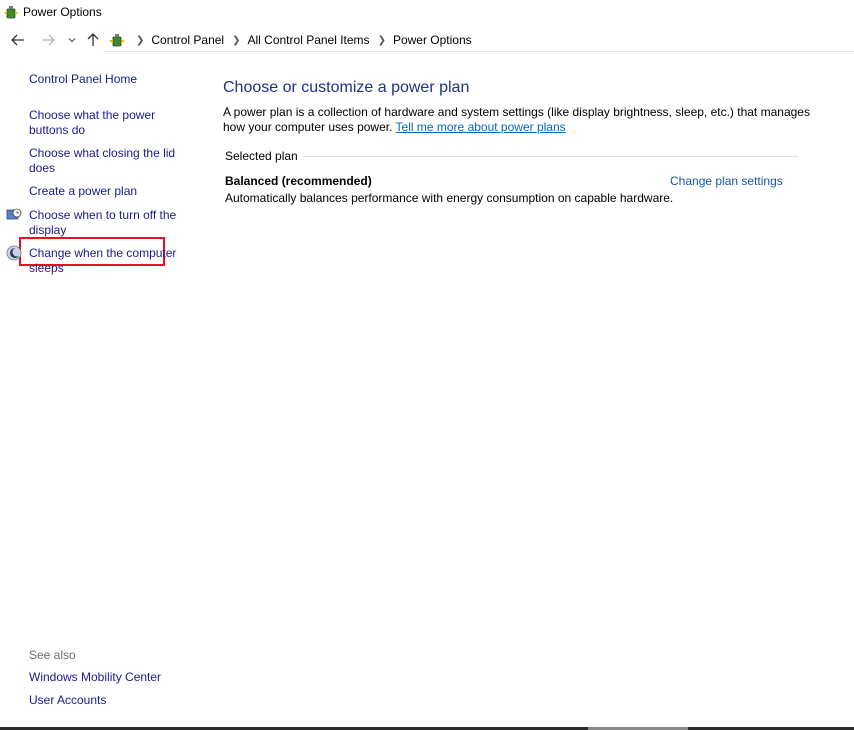 The width and height of the screenshot is (854, 730). I want to click on window-title: Power Options, so click(62, 12).